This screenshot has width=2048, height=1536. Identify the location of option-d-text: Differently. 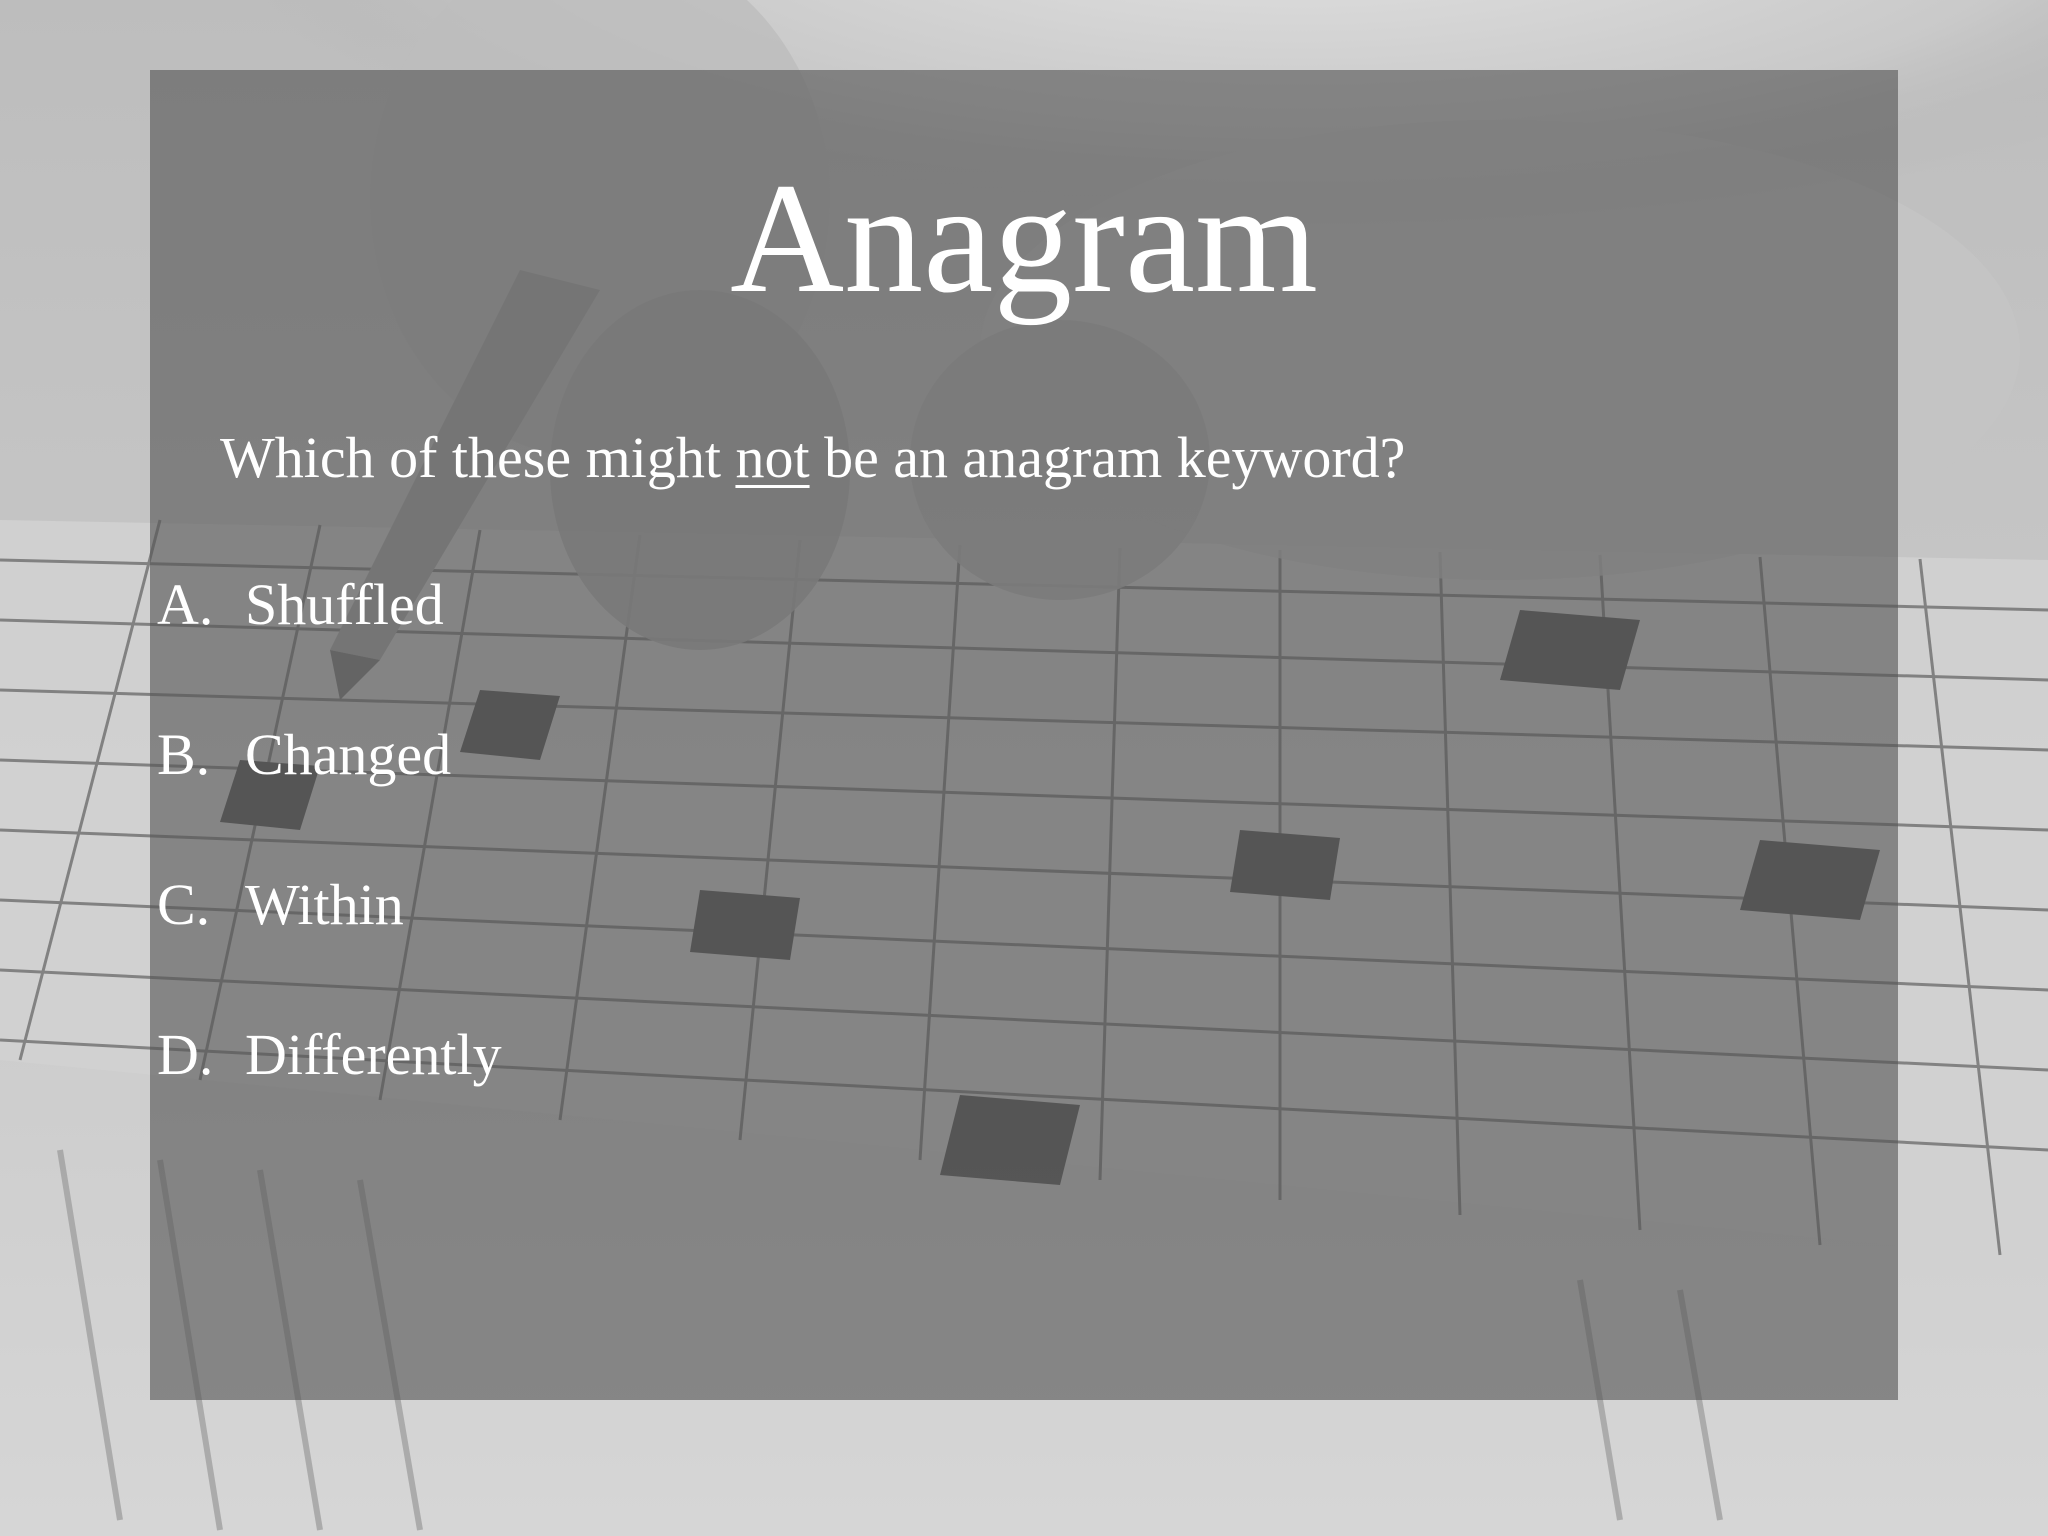
(373, 1054).